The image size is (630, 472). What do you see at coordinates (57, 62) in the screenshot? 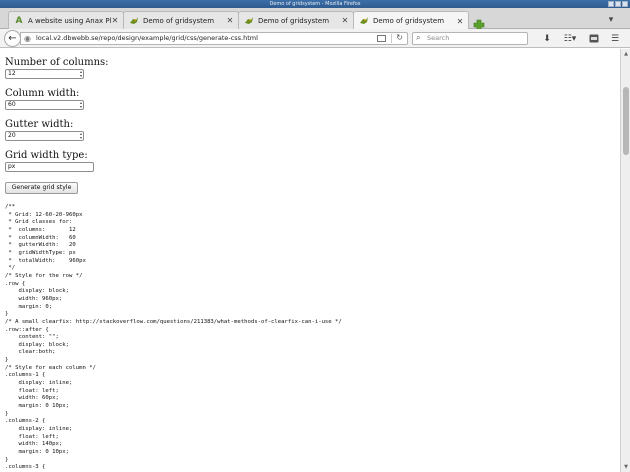
I see `columns-label: Number of columns:` at bounding box center [57, 62].